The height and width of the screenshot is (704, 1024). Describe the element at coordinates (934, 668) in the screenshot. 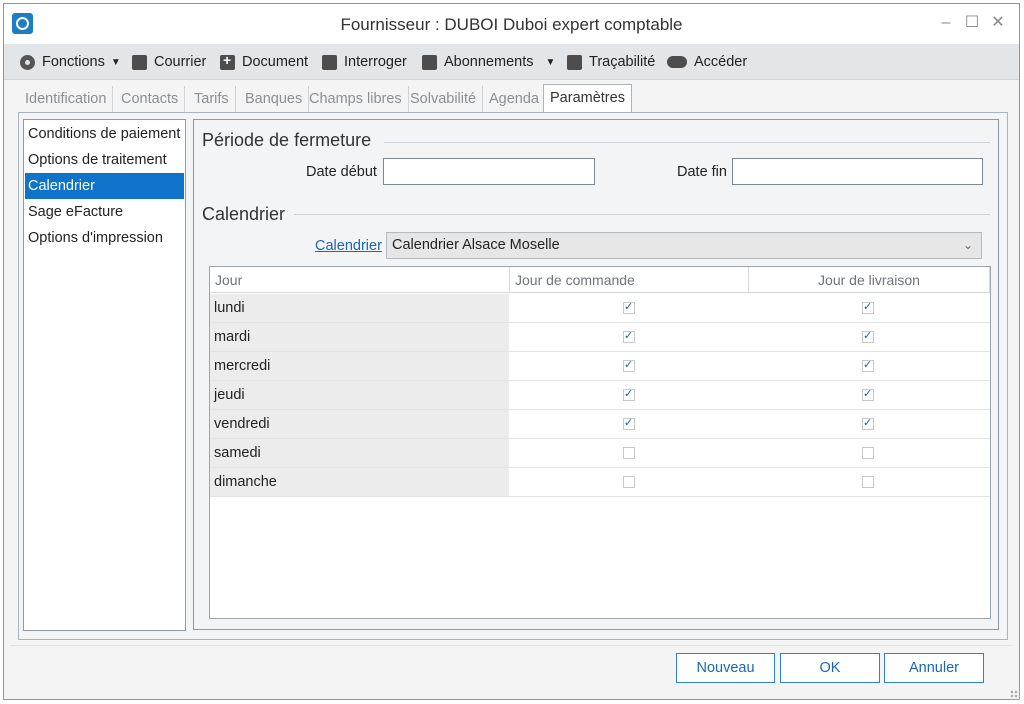

I see `annuler-button: Annuler` at that location.